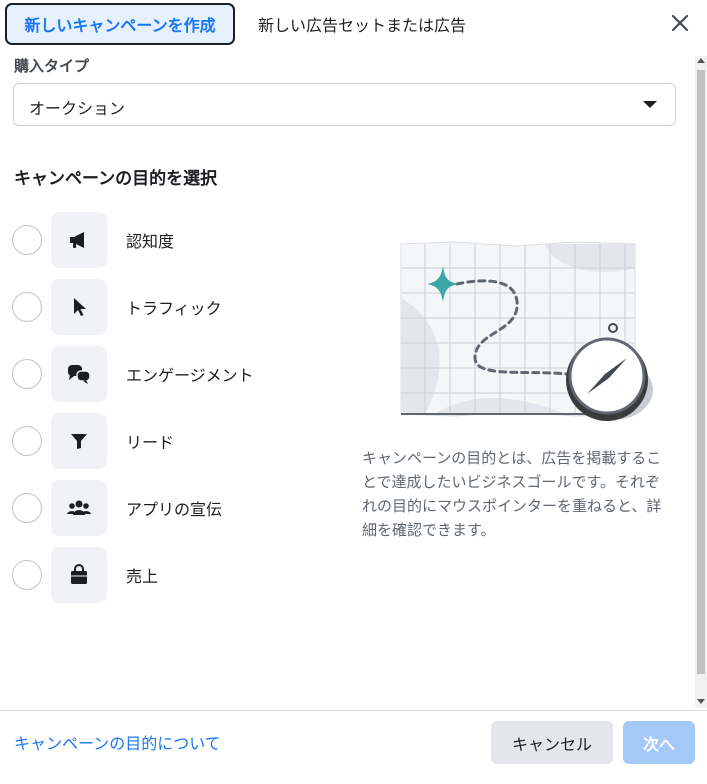  I want to click on chevron-down-icon, so click(650, 104).